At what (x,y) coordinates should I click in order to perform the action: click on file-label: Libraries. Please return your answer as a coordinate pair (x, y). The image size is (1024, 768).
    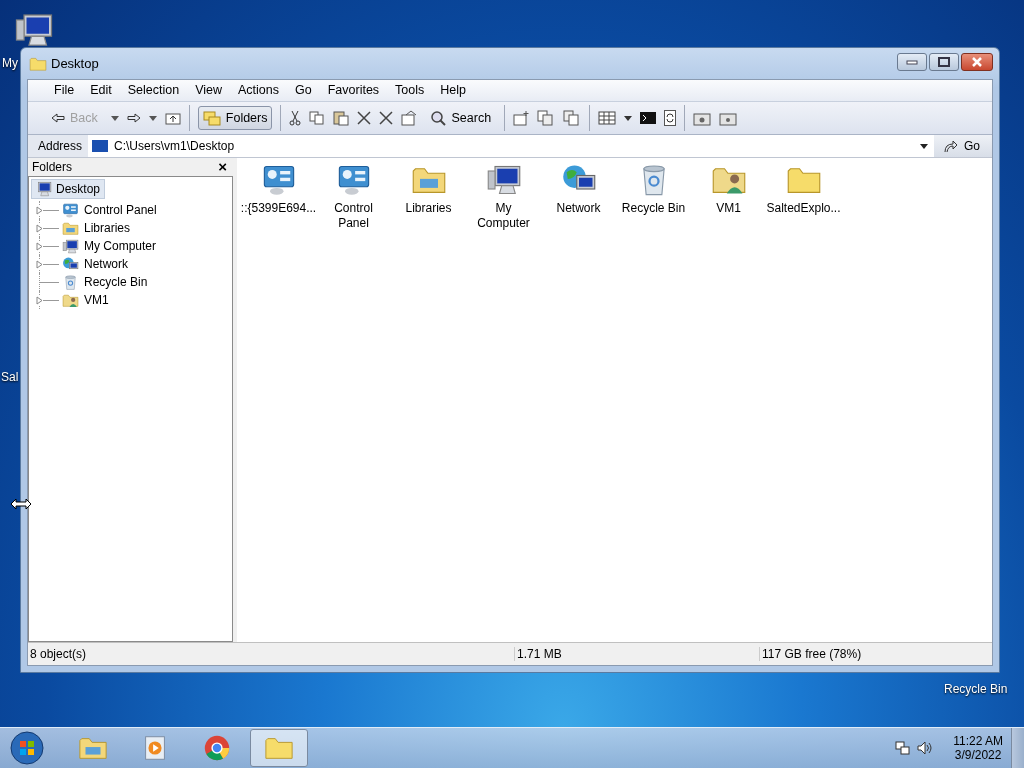
    Looking at the image, I should click on (428, 208).